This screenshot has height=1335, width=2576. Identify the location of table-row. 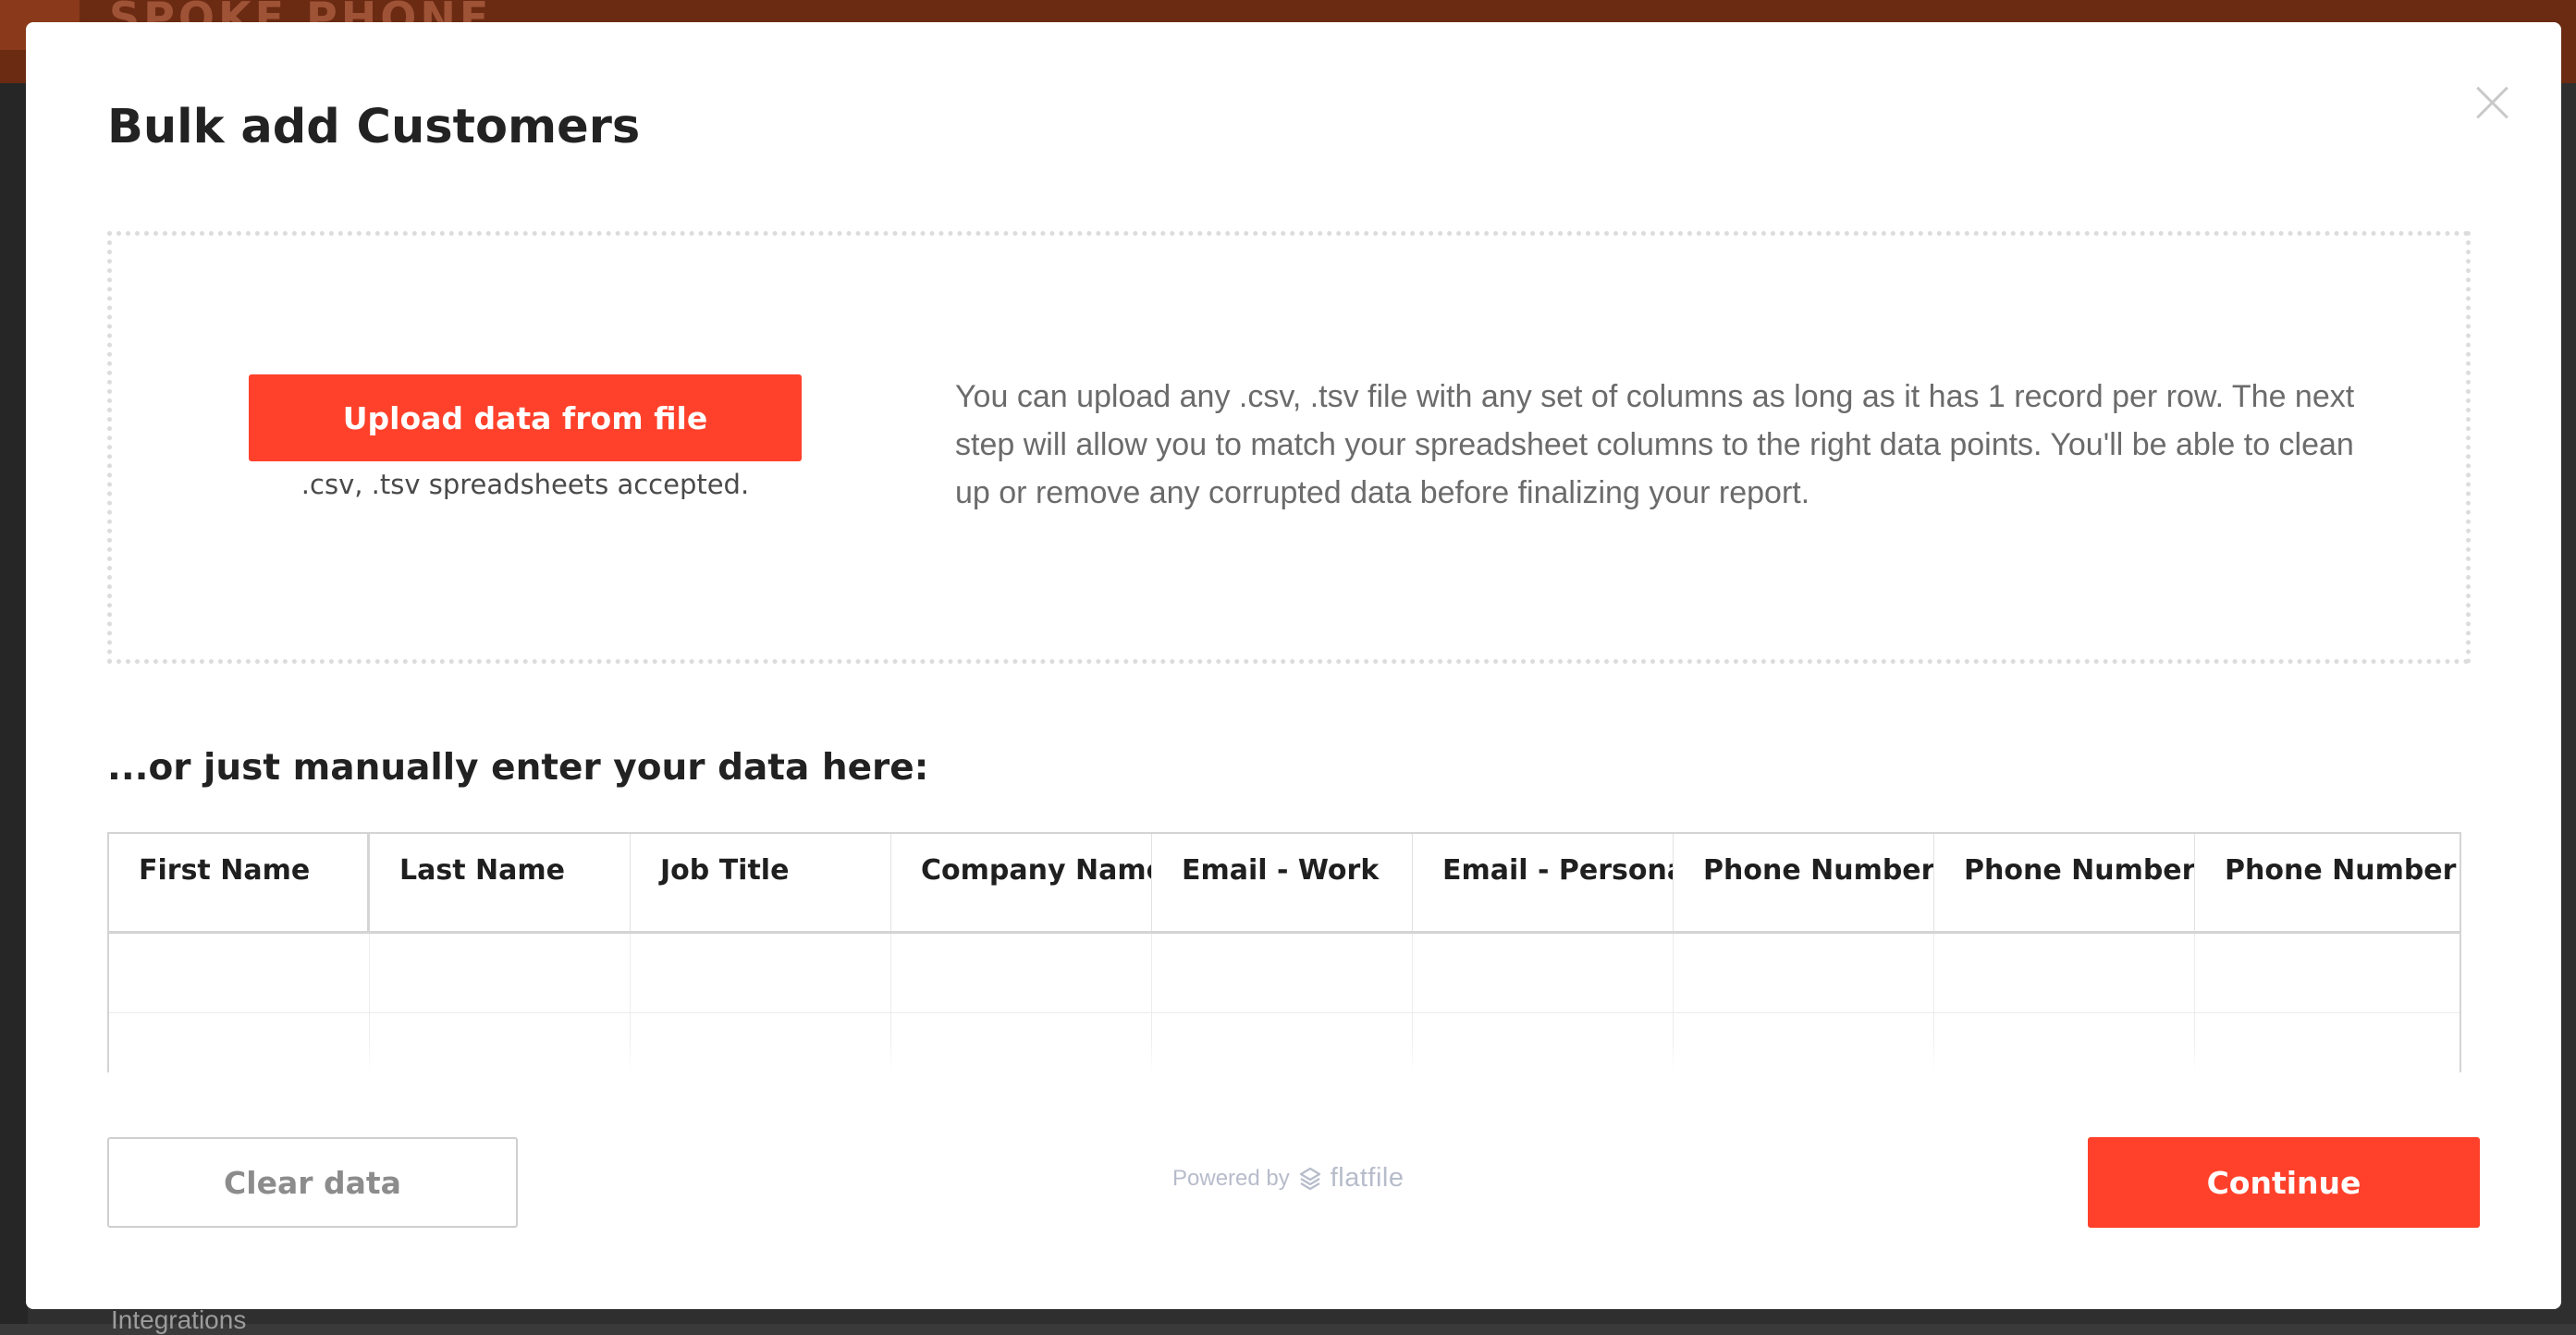
(1284, 973).